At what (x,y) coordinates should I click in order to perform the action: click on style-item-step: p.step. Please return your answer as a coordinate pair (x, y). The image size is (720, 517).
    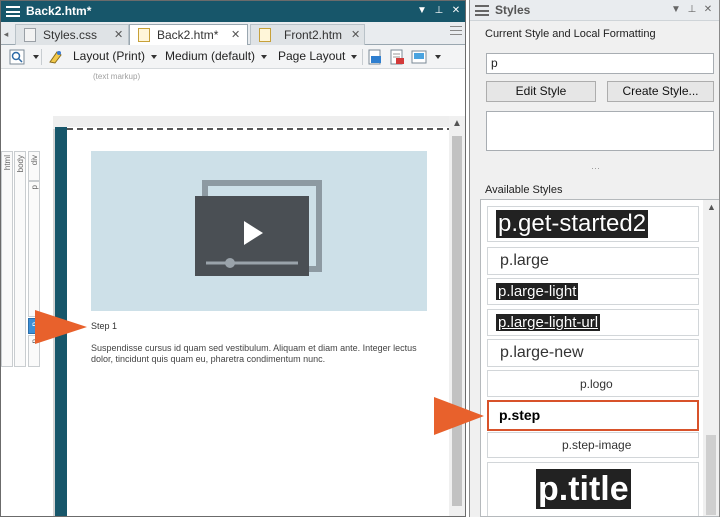
    Looking at the image, I should click on (593, 415).